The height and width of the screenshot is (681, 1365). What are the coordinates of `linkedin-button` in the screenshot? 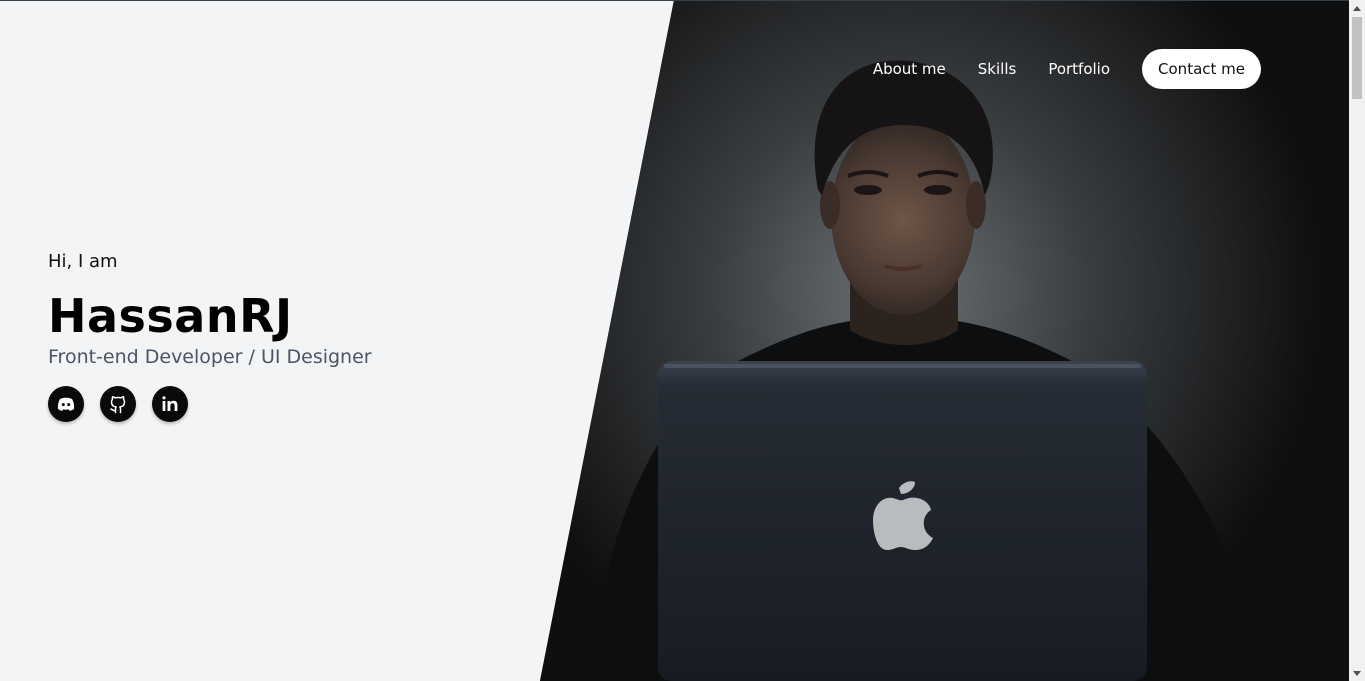 It's located at (170, 404).